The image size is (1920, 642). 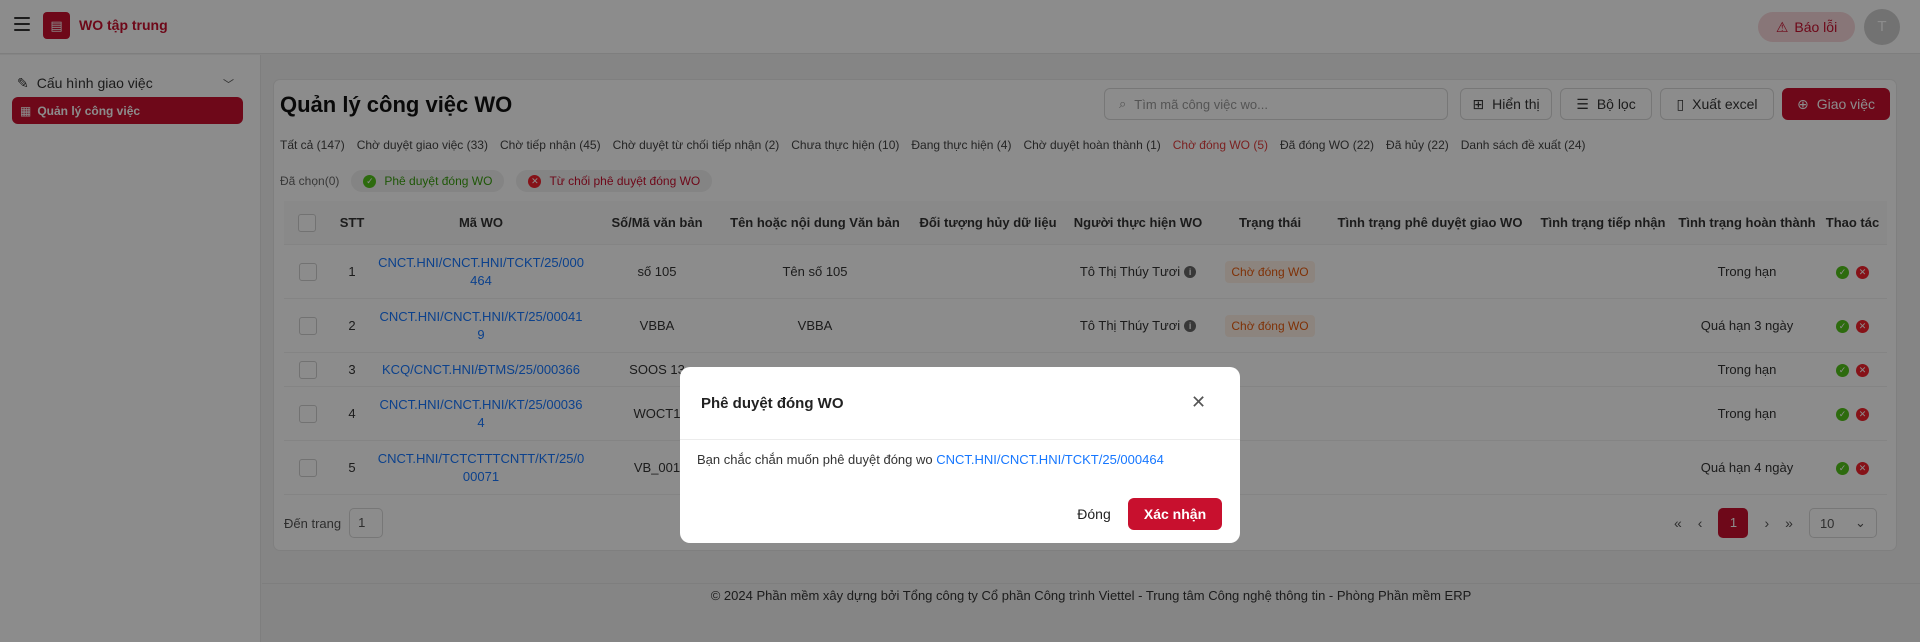 I want to click on dialog-divider, so click(x=960, y=439).